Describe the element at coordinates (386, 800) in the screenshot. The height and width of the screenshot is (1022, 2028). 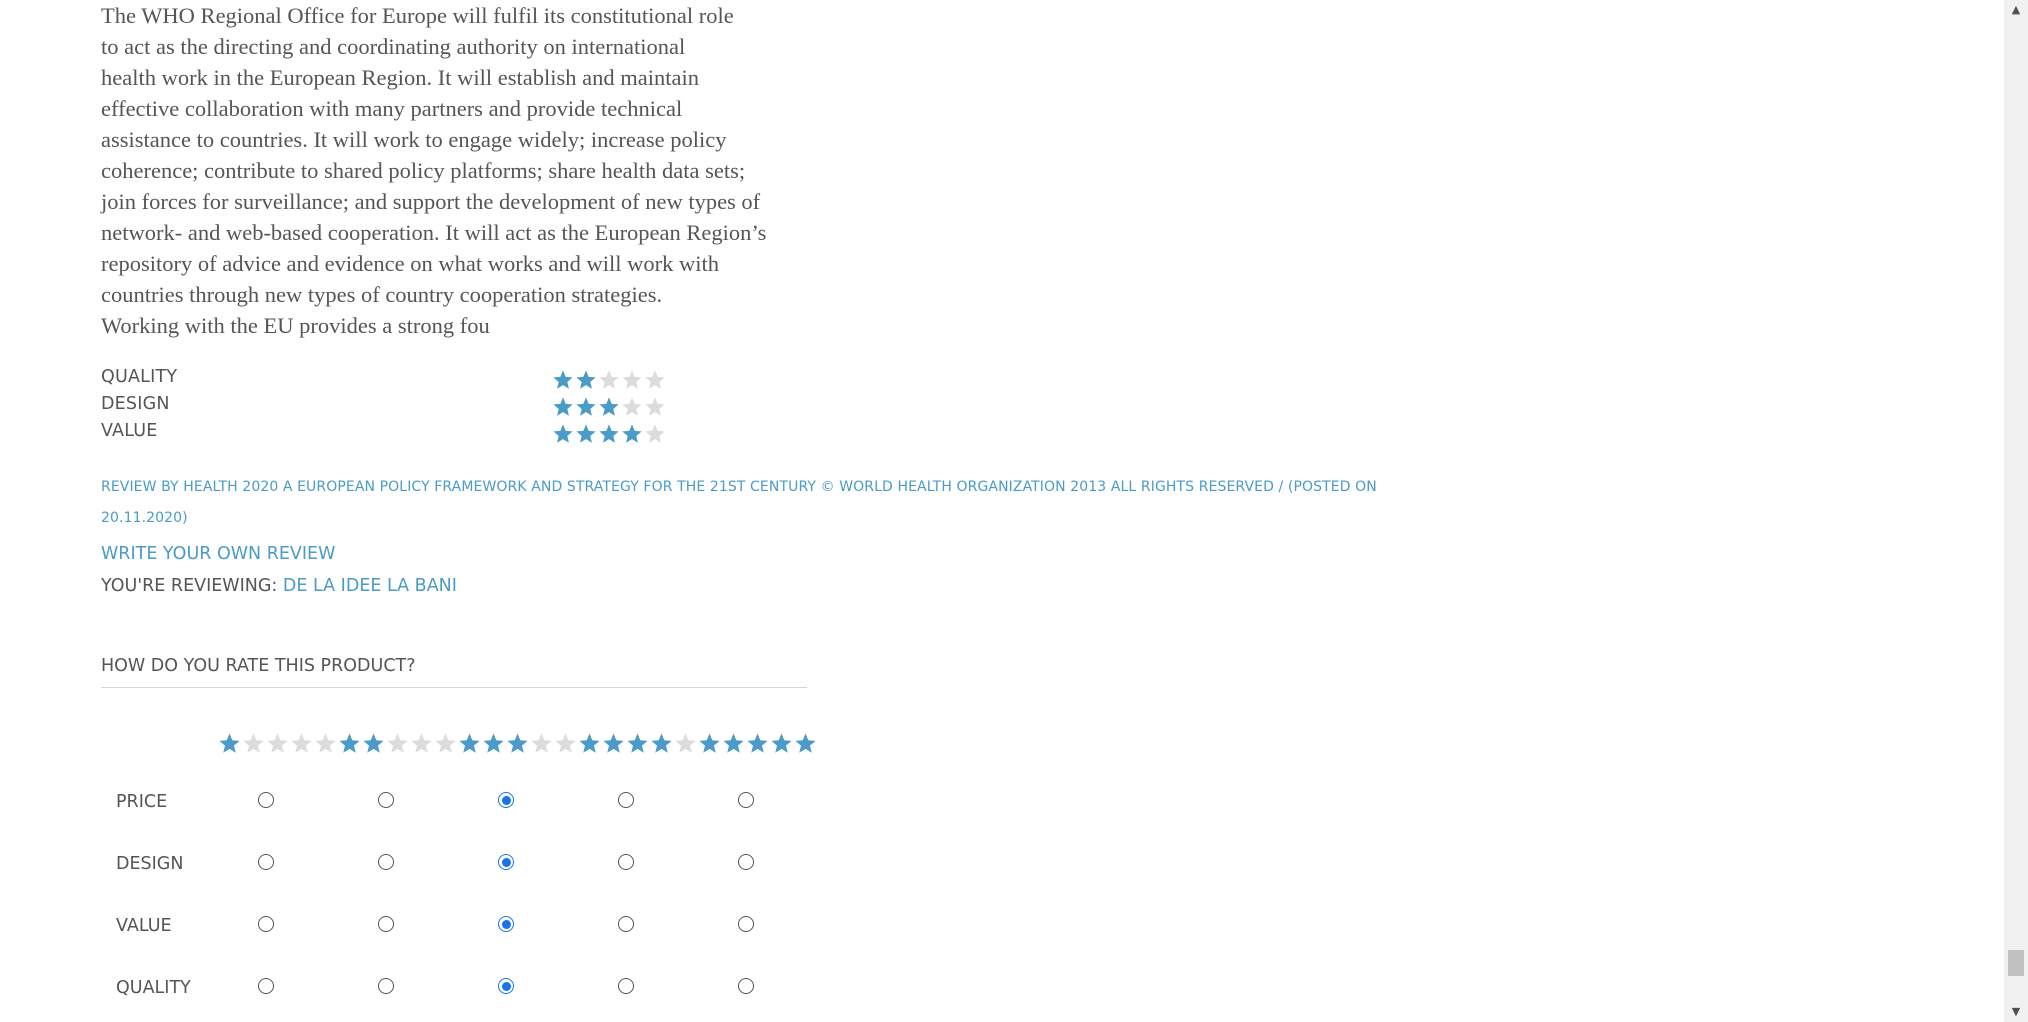
I see `price-rating-2-radio` at that location.